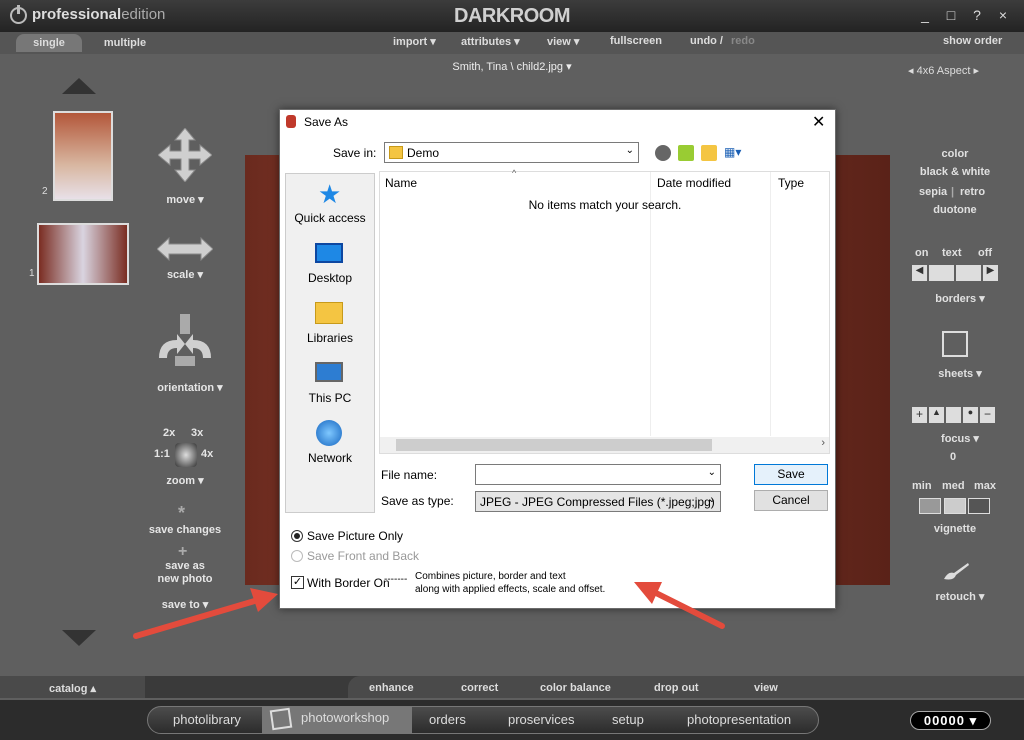 Image resolution: width=1024 pixels, height=740 pixels. I want to click on scale-icon, so click(185, 249).